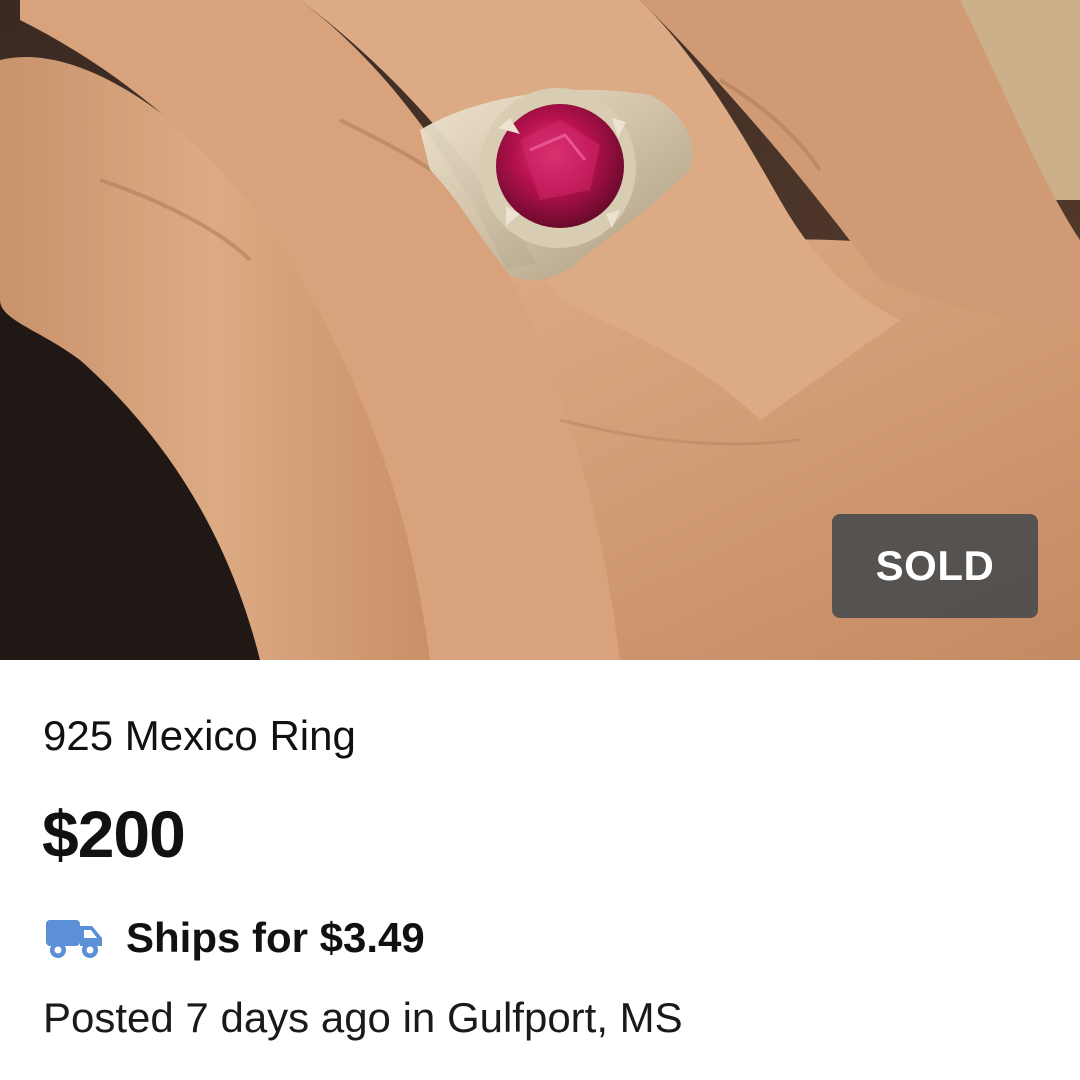 This screenshot has width=1080, height=1080. I want to click on truck-icon, so click(74, 939).